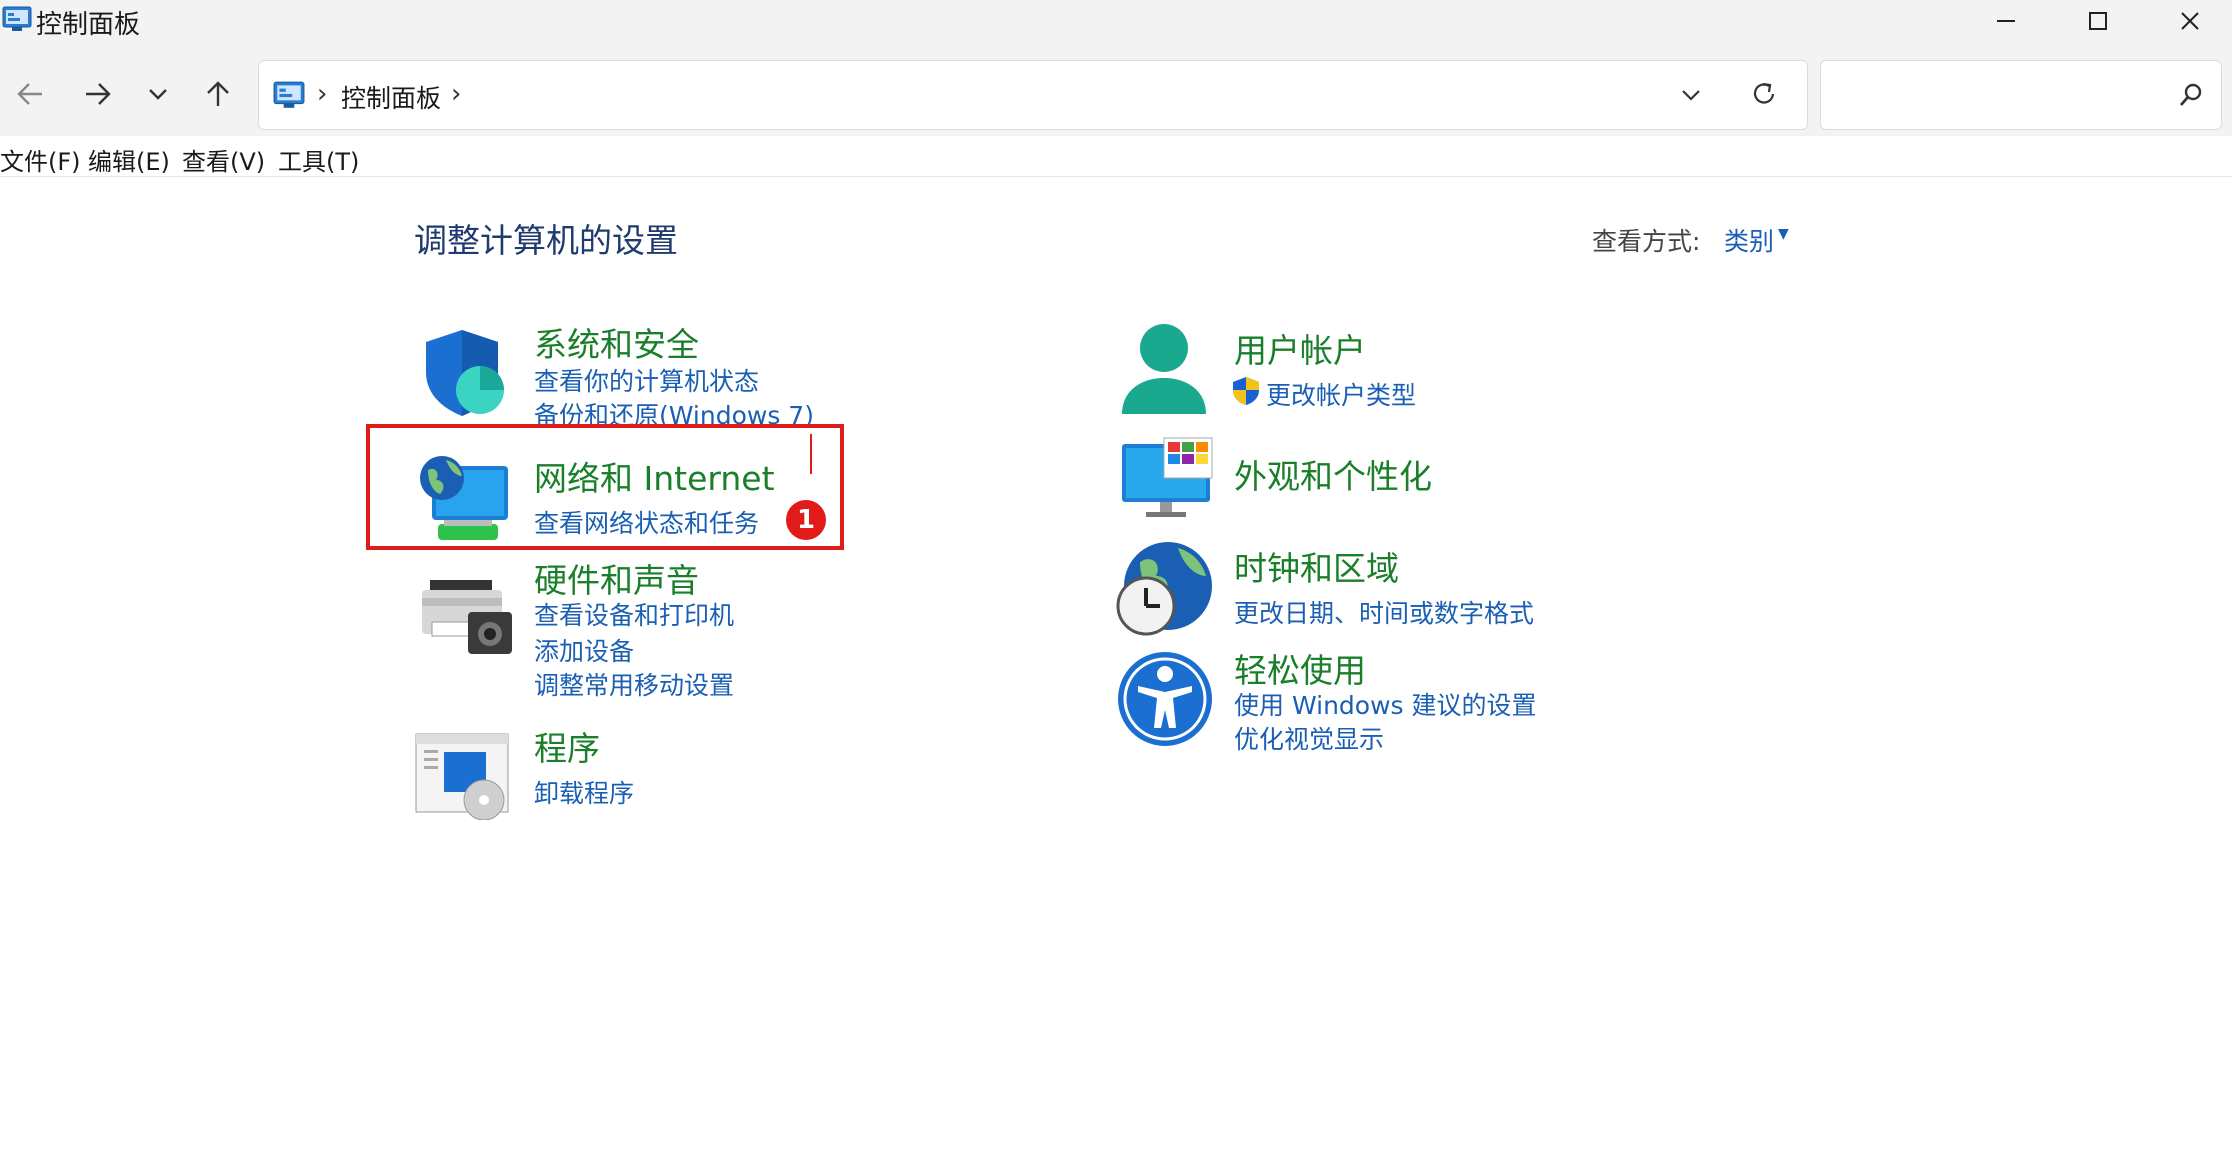  I want to click on close-icon, so click(2190, 21).